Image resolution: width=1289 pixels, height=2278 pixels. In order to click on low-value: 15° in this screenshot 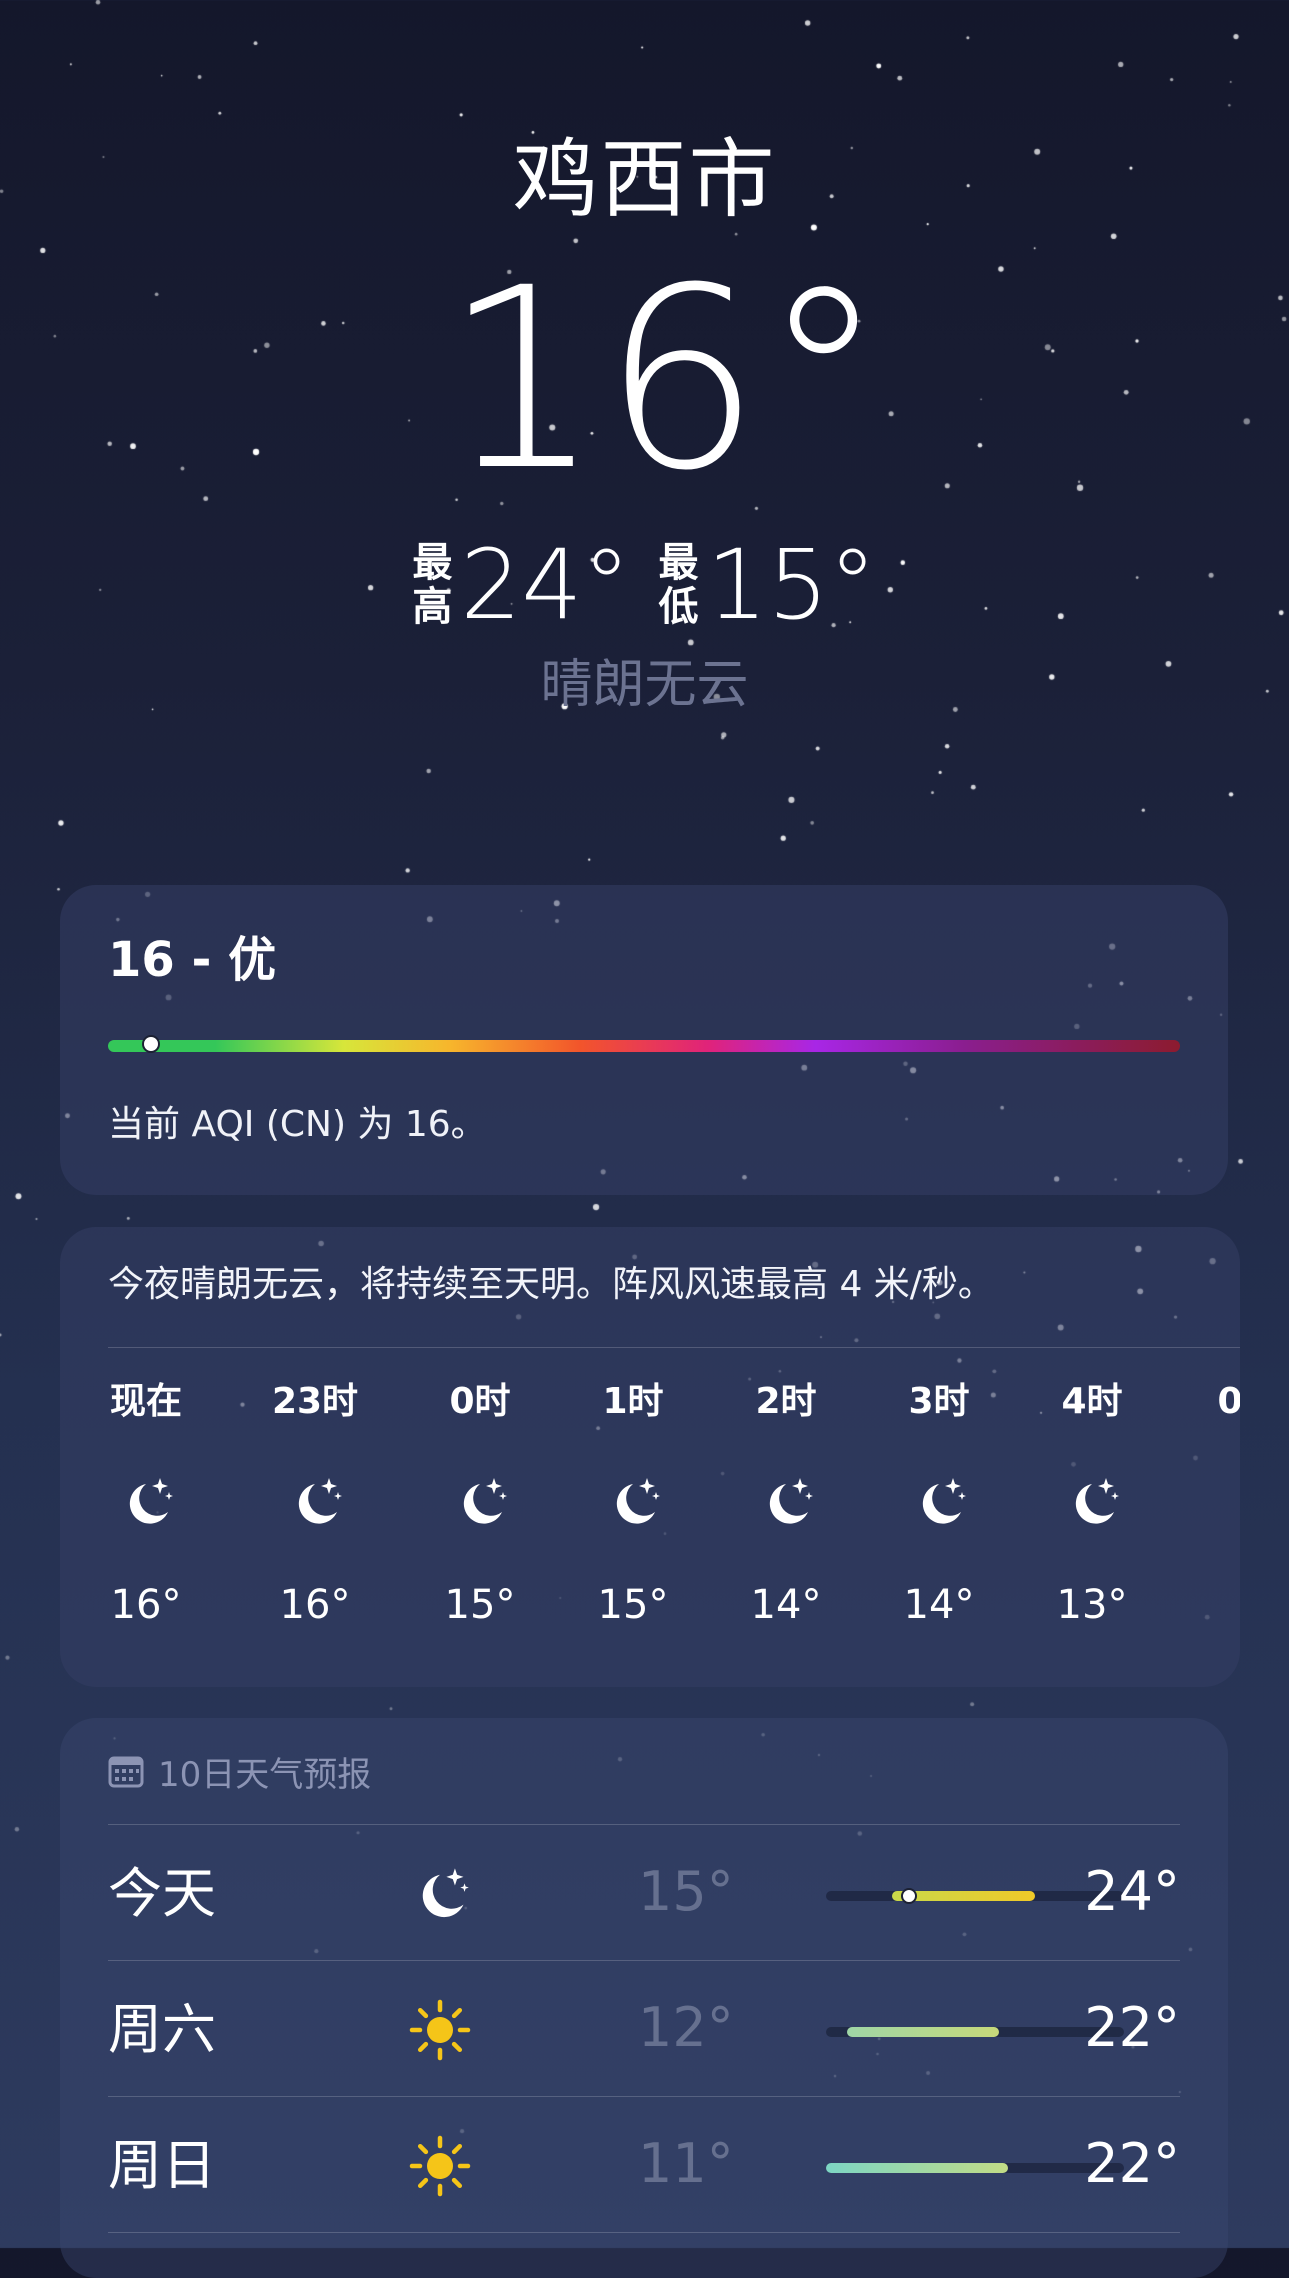, I will do `click(791, 585)`.